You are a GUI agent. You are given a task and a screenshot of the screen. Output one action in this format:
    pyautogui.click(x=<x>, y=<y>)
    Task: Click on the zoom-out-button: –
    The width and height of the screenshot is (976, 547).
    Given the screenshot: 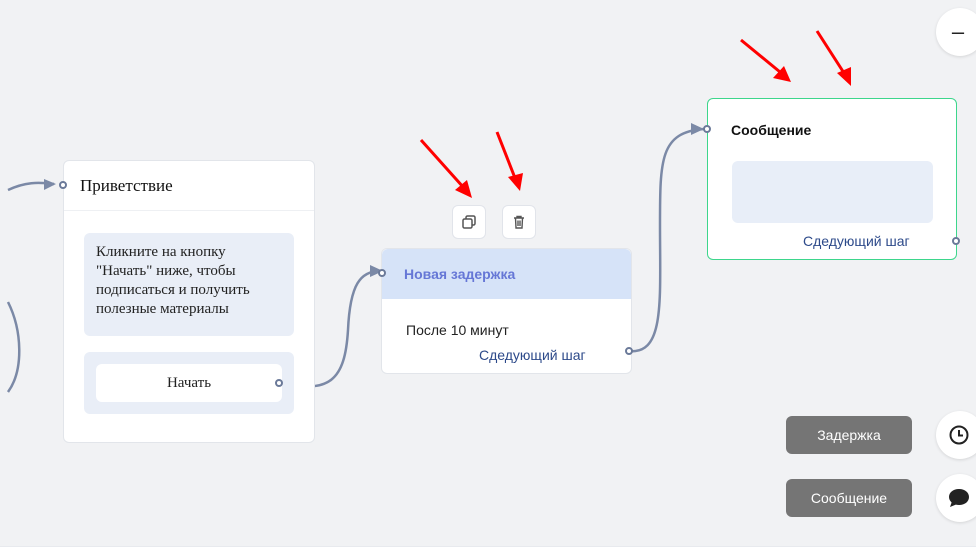 What is the action you would take?
    pyautogui.click(x=956, y=32)
    